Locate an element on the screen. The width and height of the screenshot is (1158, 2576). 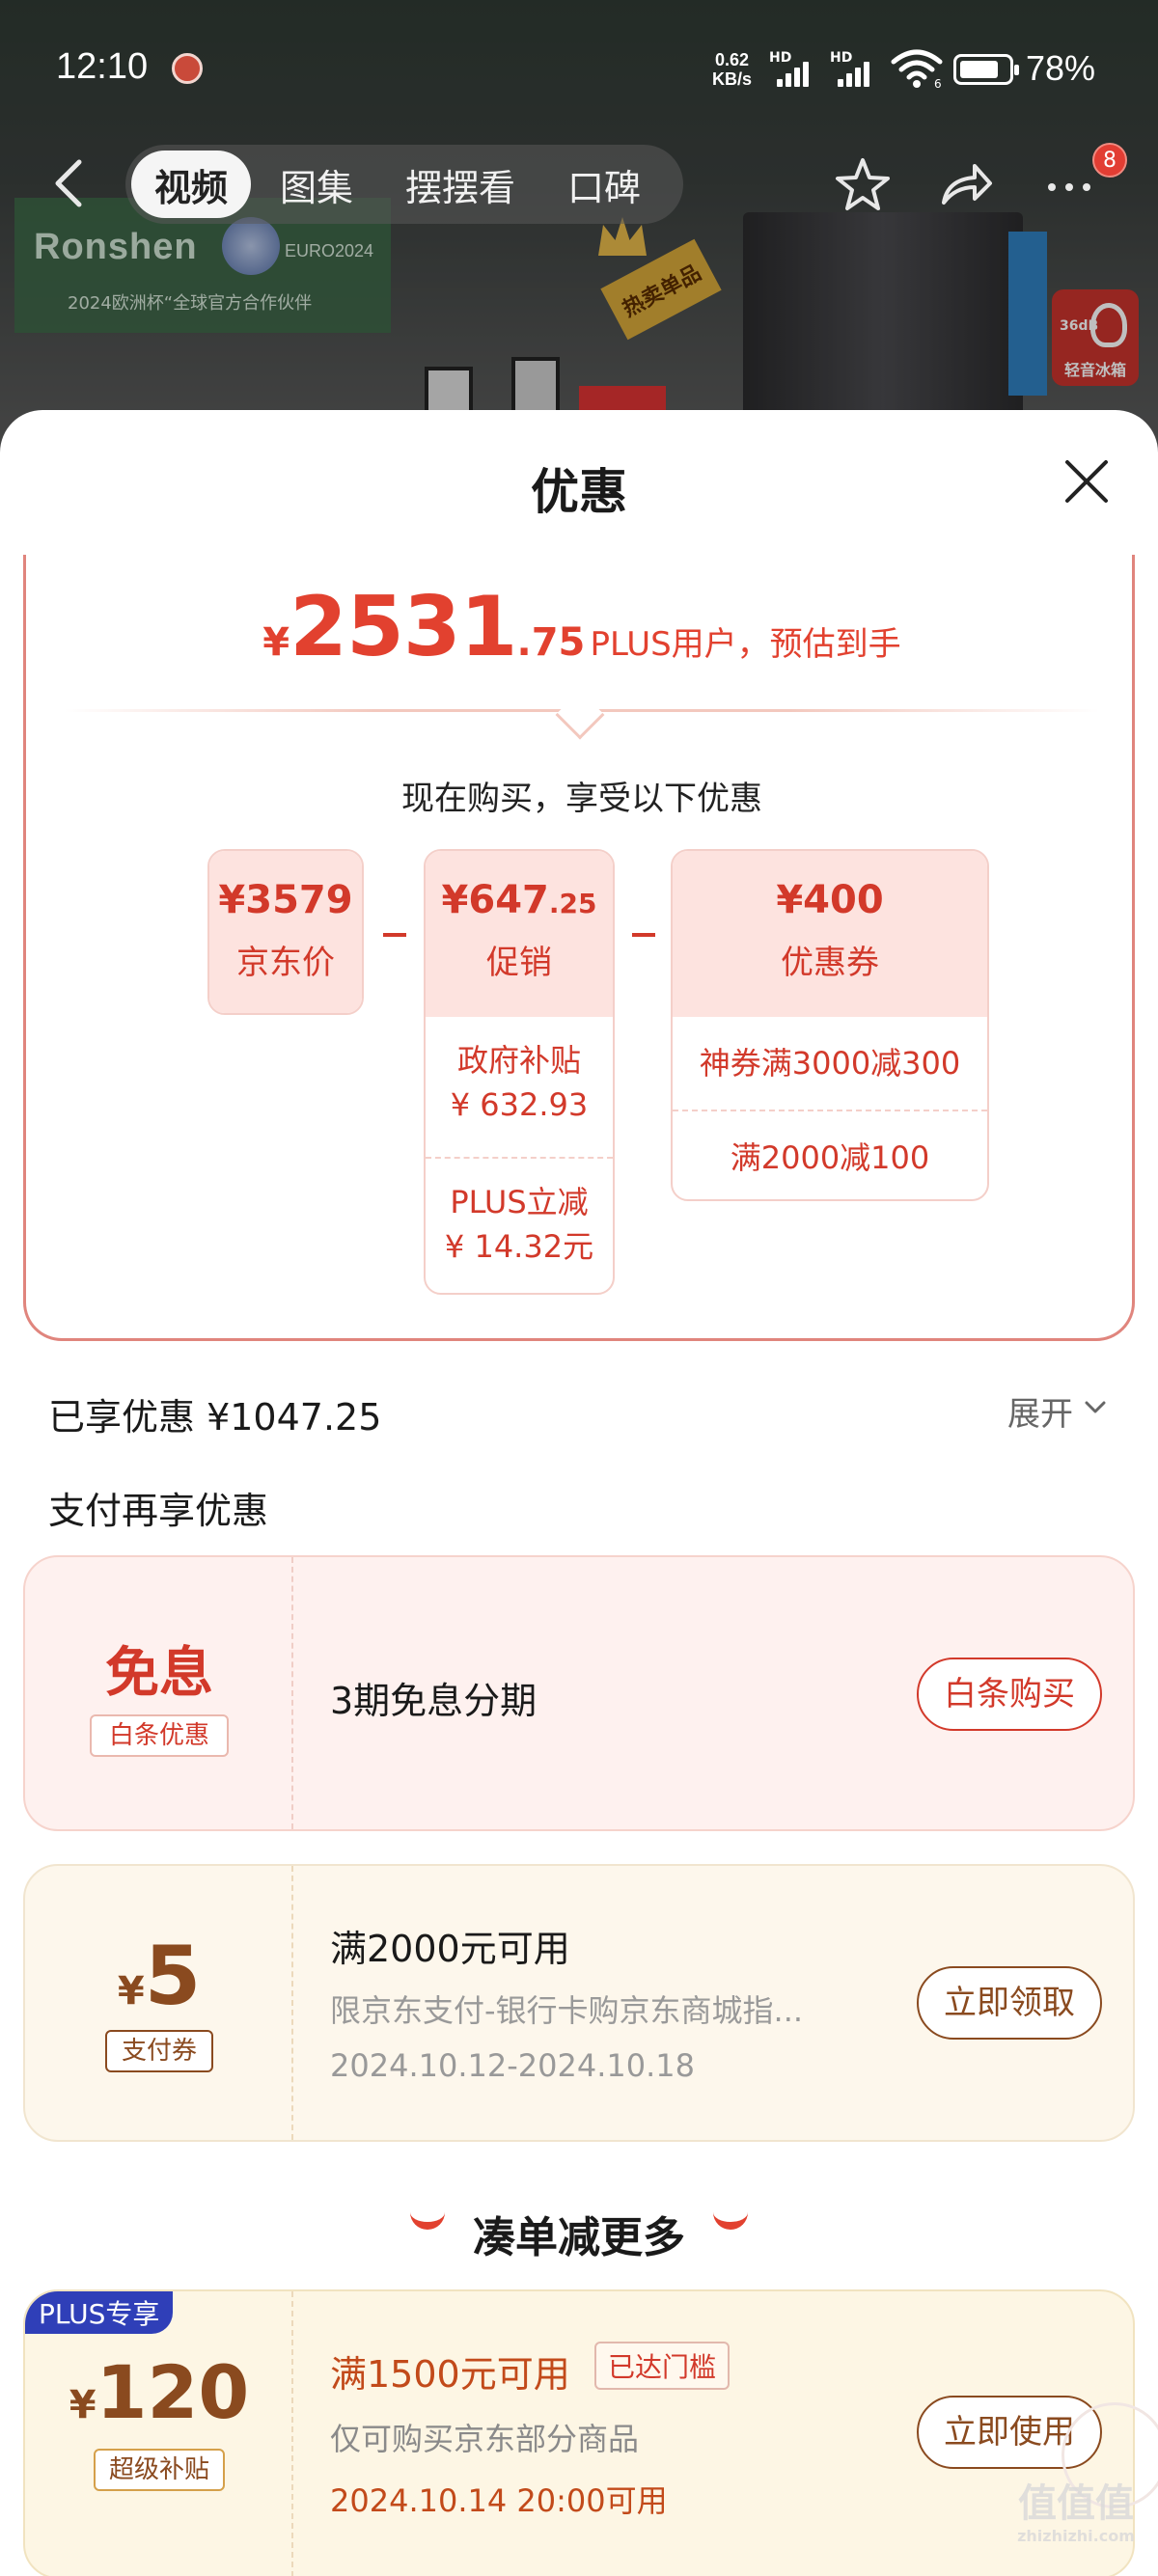
expand-button: 展开 is located at coordinates (1040, 1411).